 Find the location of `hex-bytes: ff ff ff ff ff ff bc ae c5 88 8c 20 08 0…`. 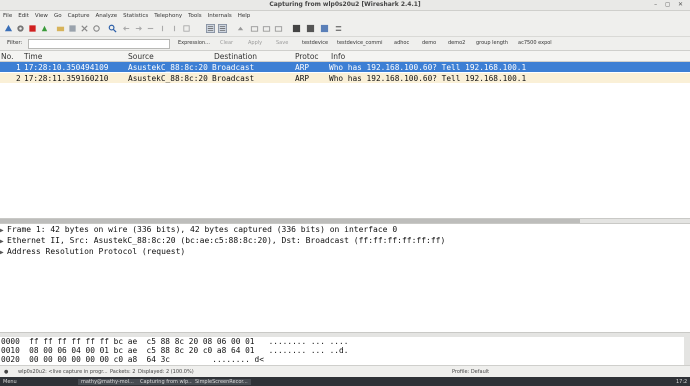

hex-bytes: ff ff ff ff ff ff bc ae c5 88 8c 20 08 0… is located at coordinates (142, 341).